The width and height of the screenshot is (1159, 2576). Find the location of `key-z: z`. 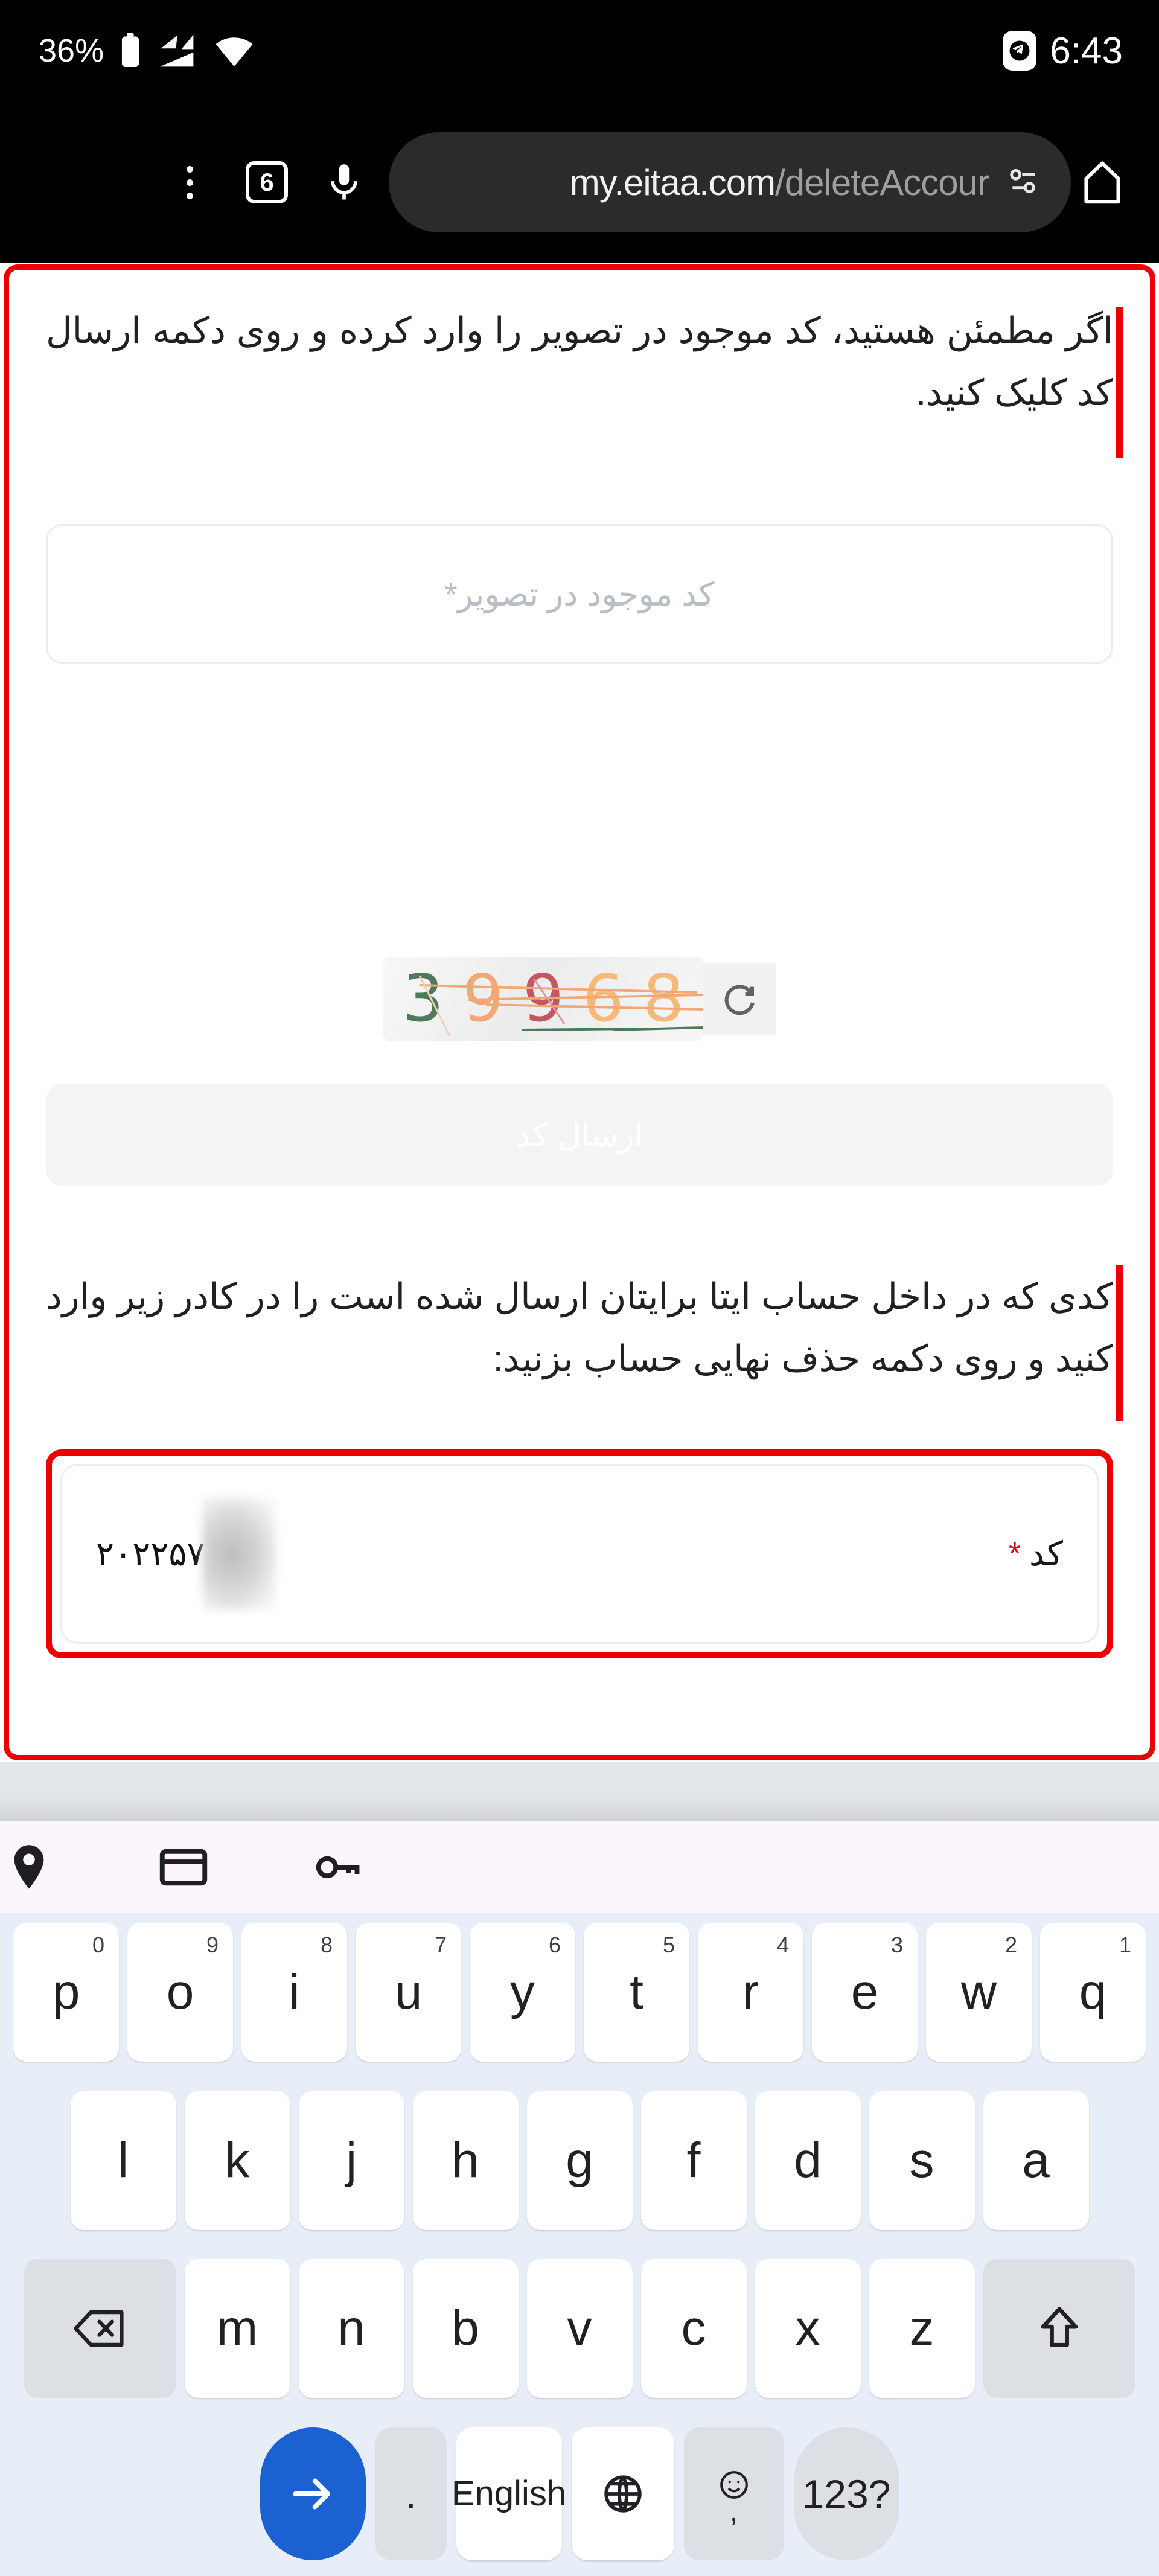

key-z: z is located at coordinates (922, 2329).